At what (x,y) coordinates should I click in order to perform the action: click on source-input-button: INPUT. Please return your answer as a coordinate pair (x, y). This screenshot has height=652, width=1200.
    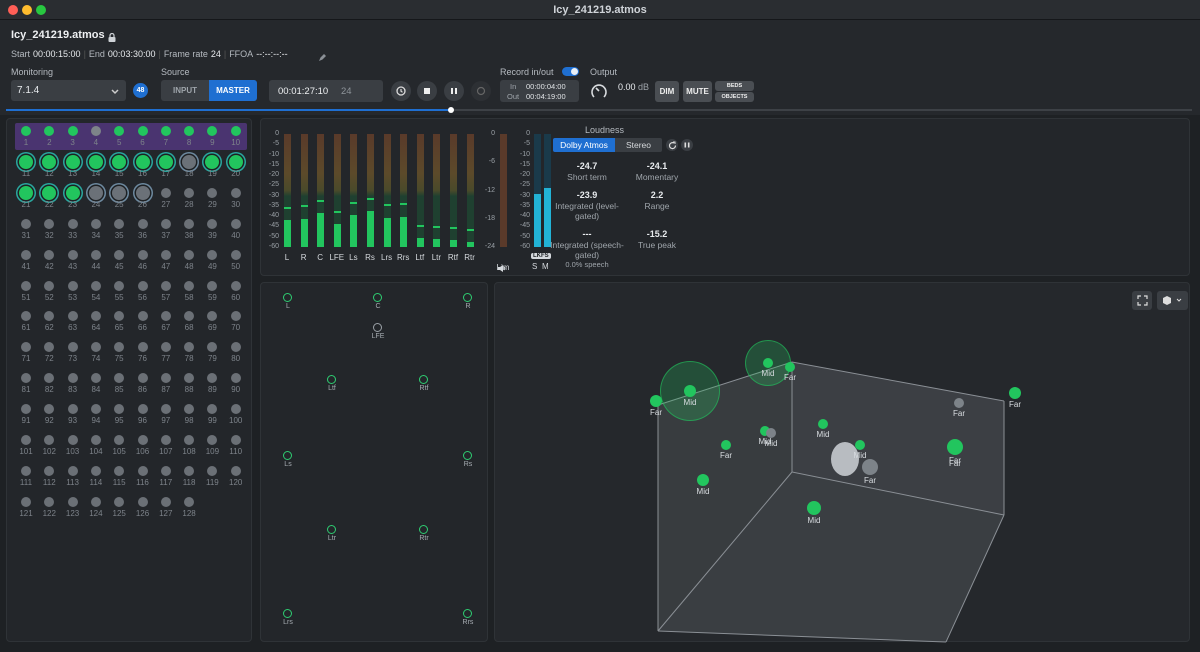
    Looking at the image, I should click on (185, 90).